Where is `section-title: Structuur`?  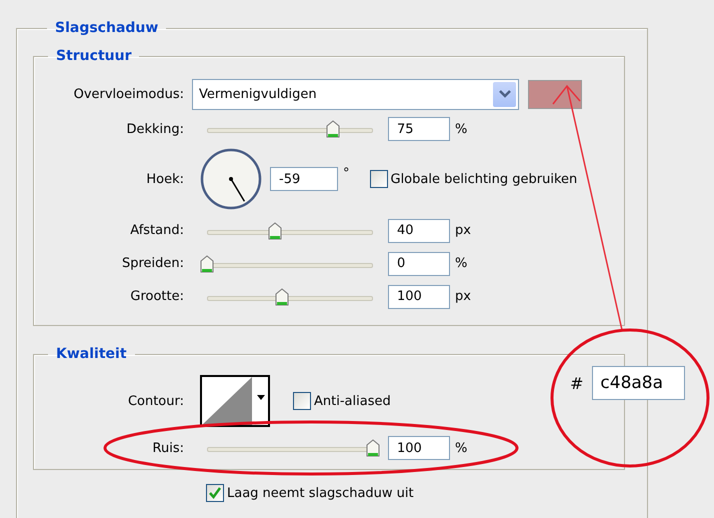
section-title: Structuur is located at coordinates (93, 56).